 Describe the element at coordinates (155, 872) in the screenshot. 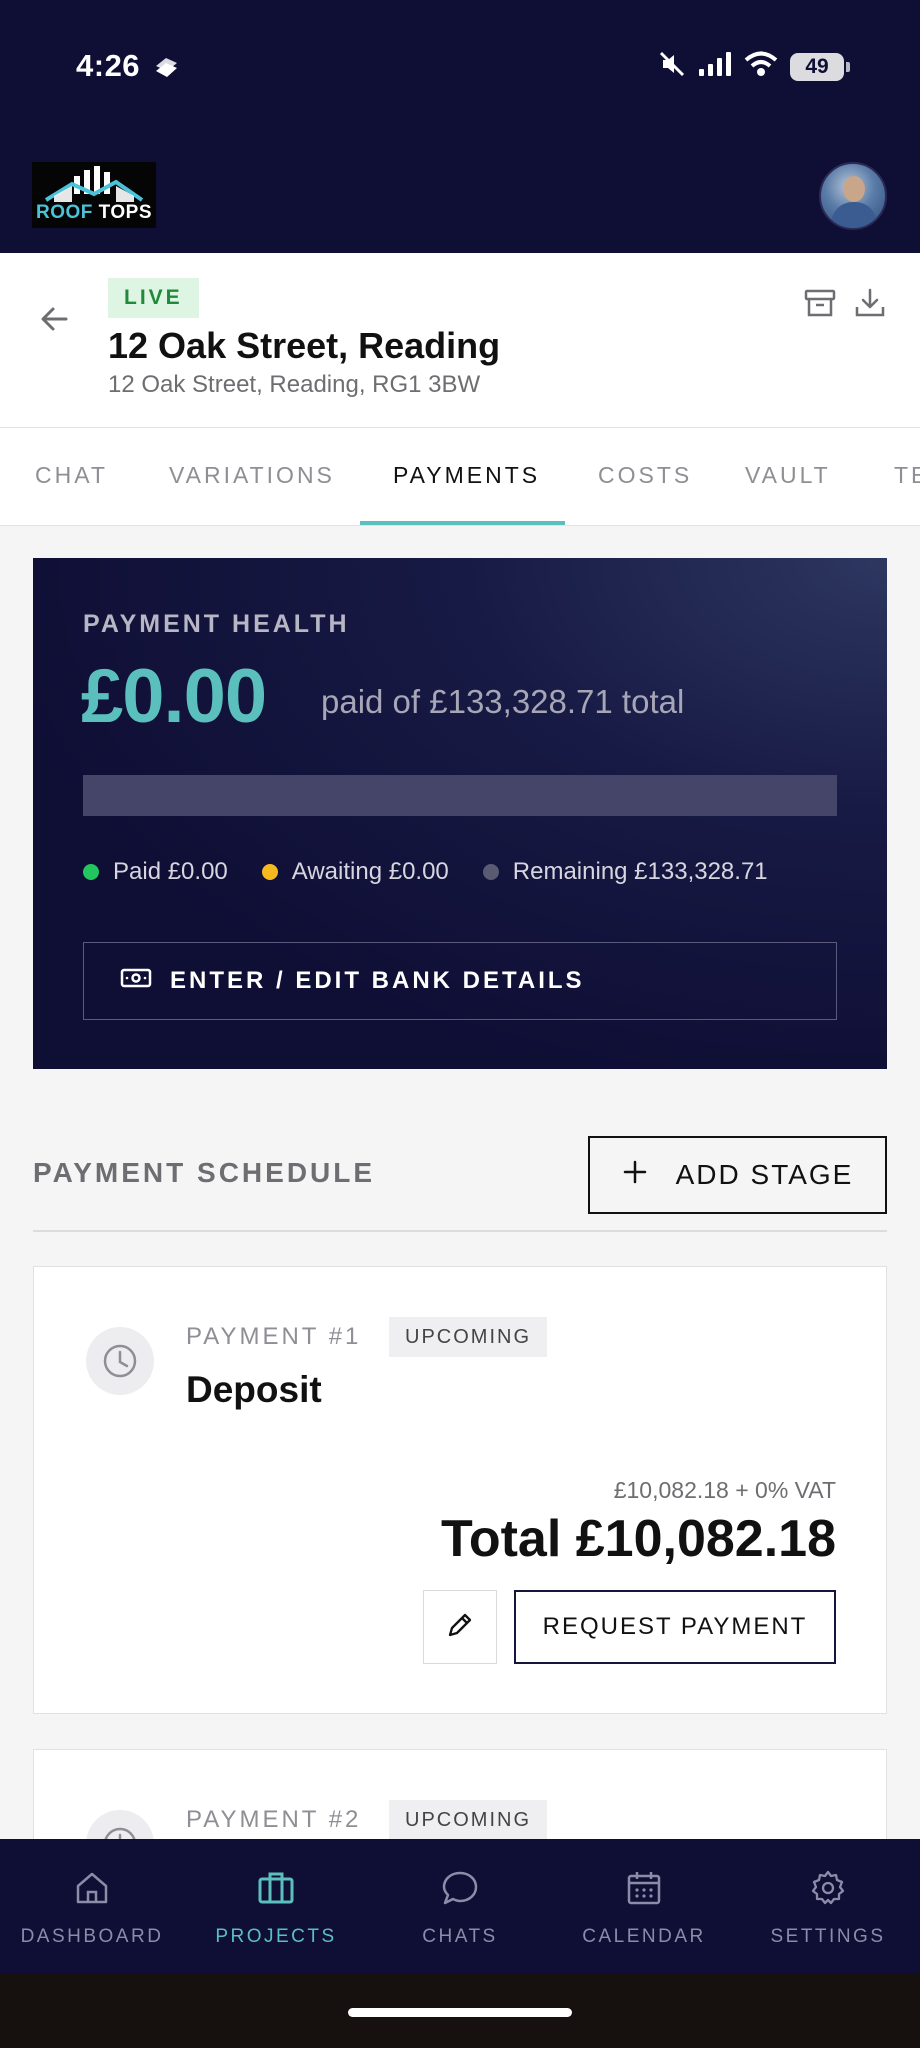

I see `legend-paid: Paid £0.00` at that location.